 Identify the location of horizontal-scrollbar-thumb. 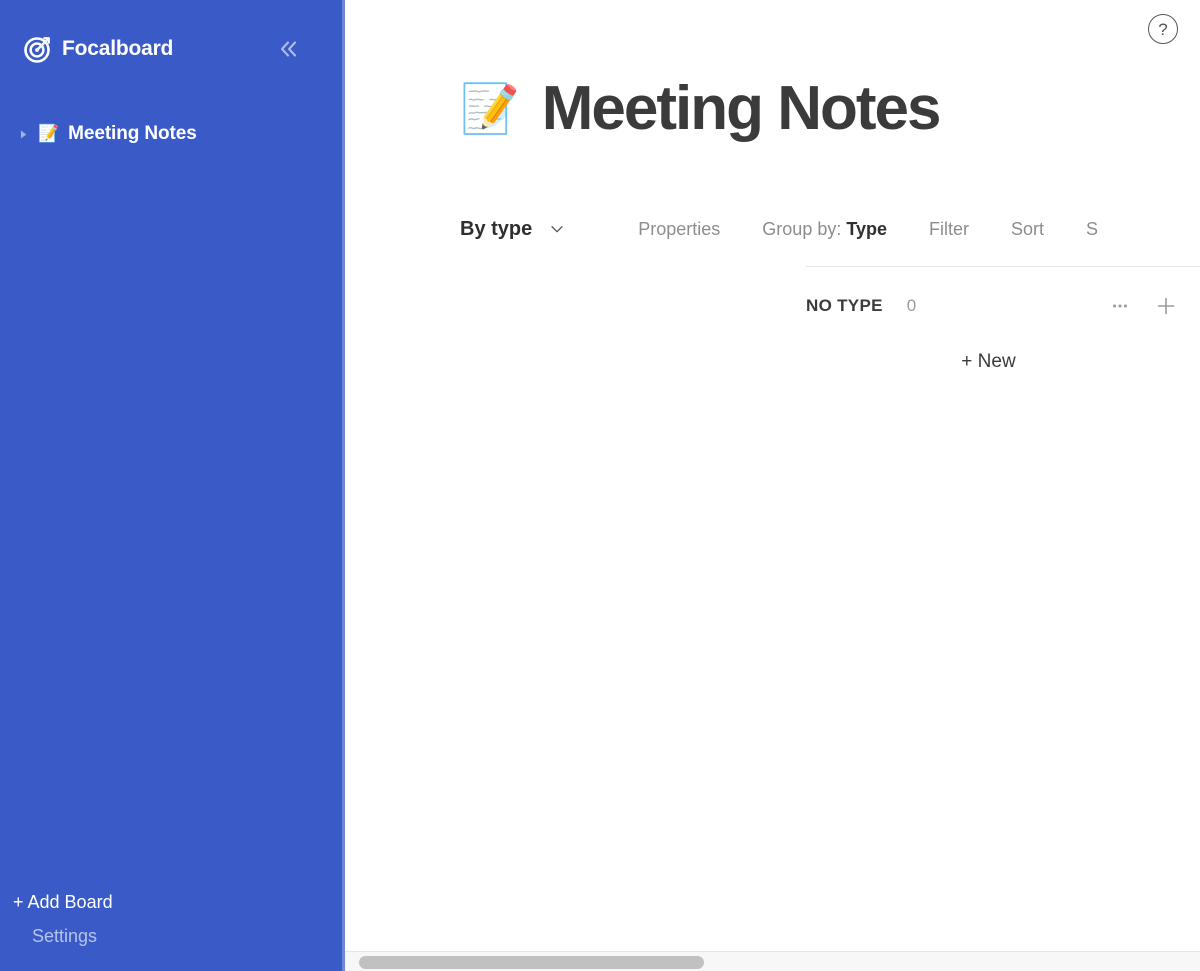
(531, 962).